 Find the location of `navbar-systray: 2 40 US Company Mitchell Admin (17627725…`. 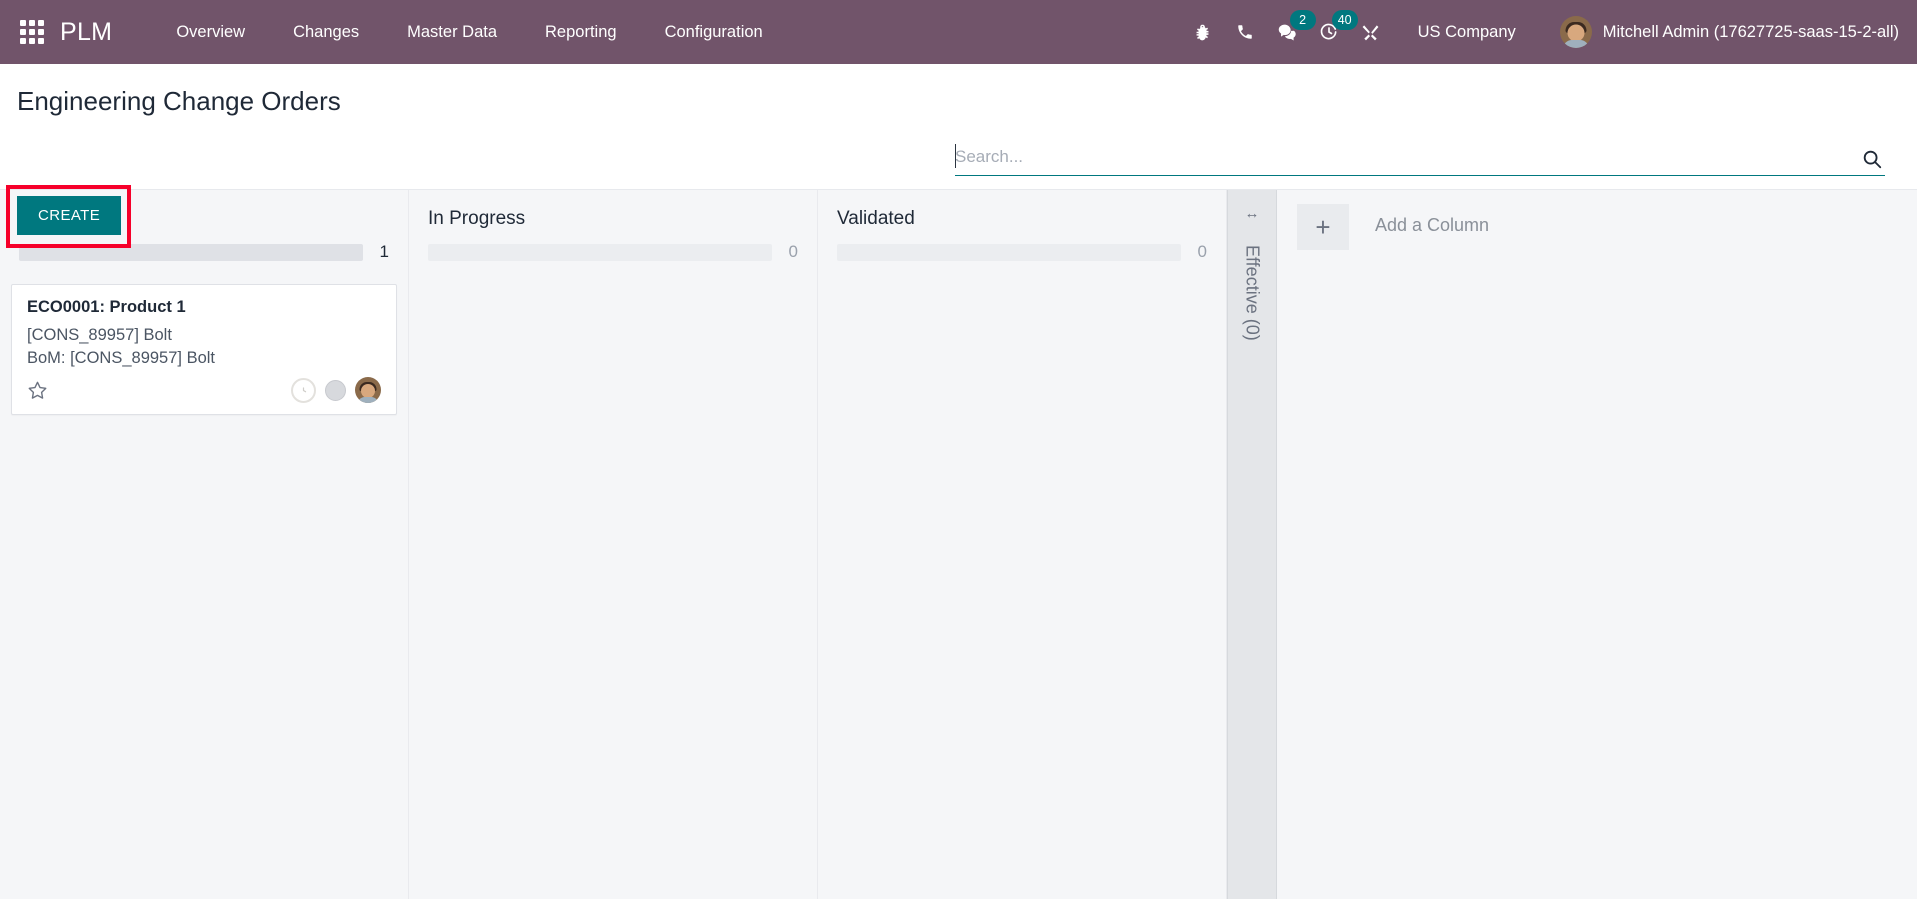

navbar-systray: 2 40 US Company Mitchell Admin (17627725… is located at coordinates (1549, 32).